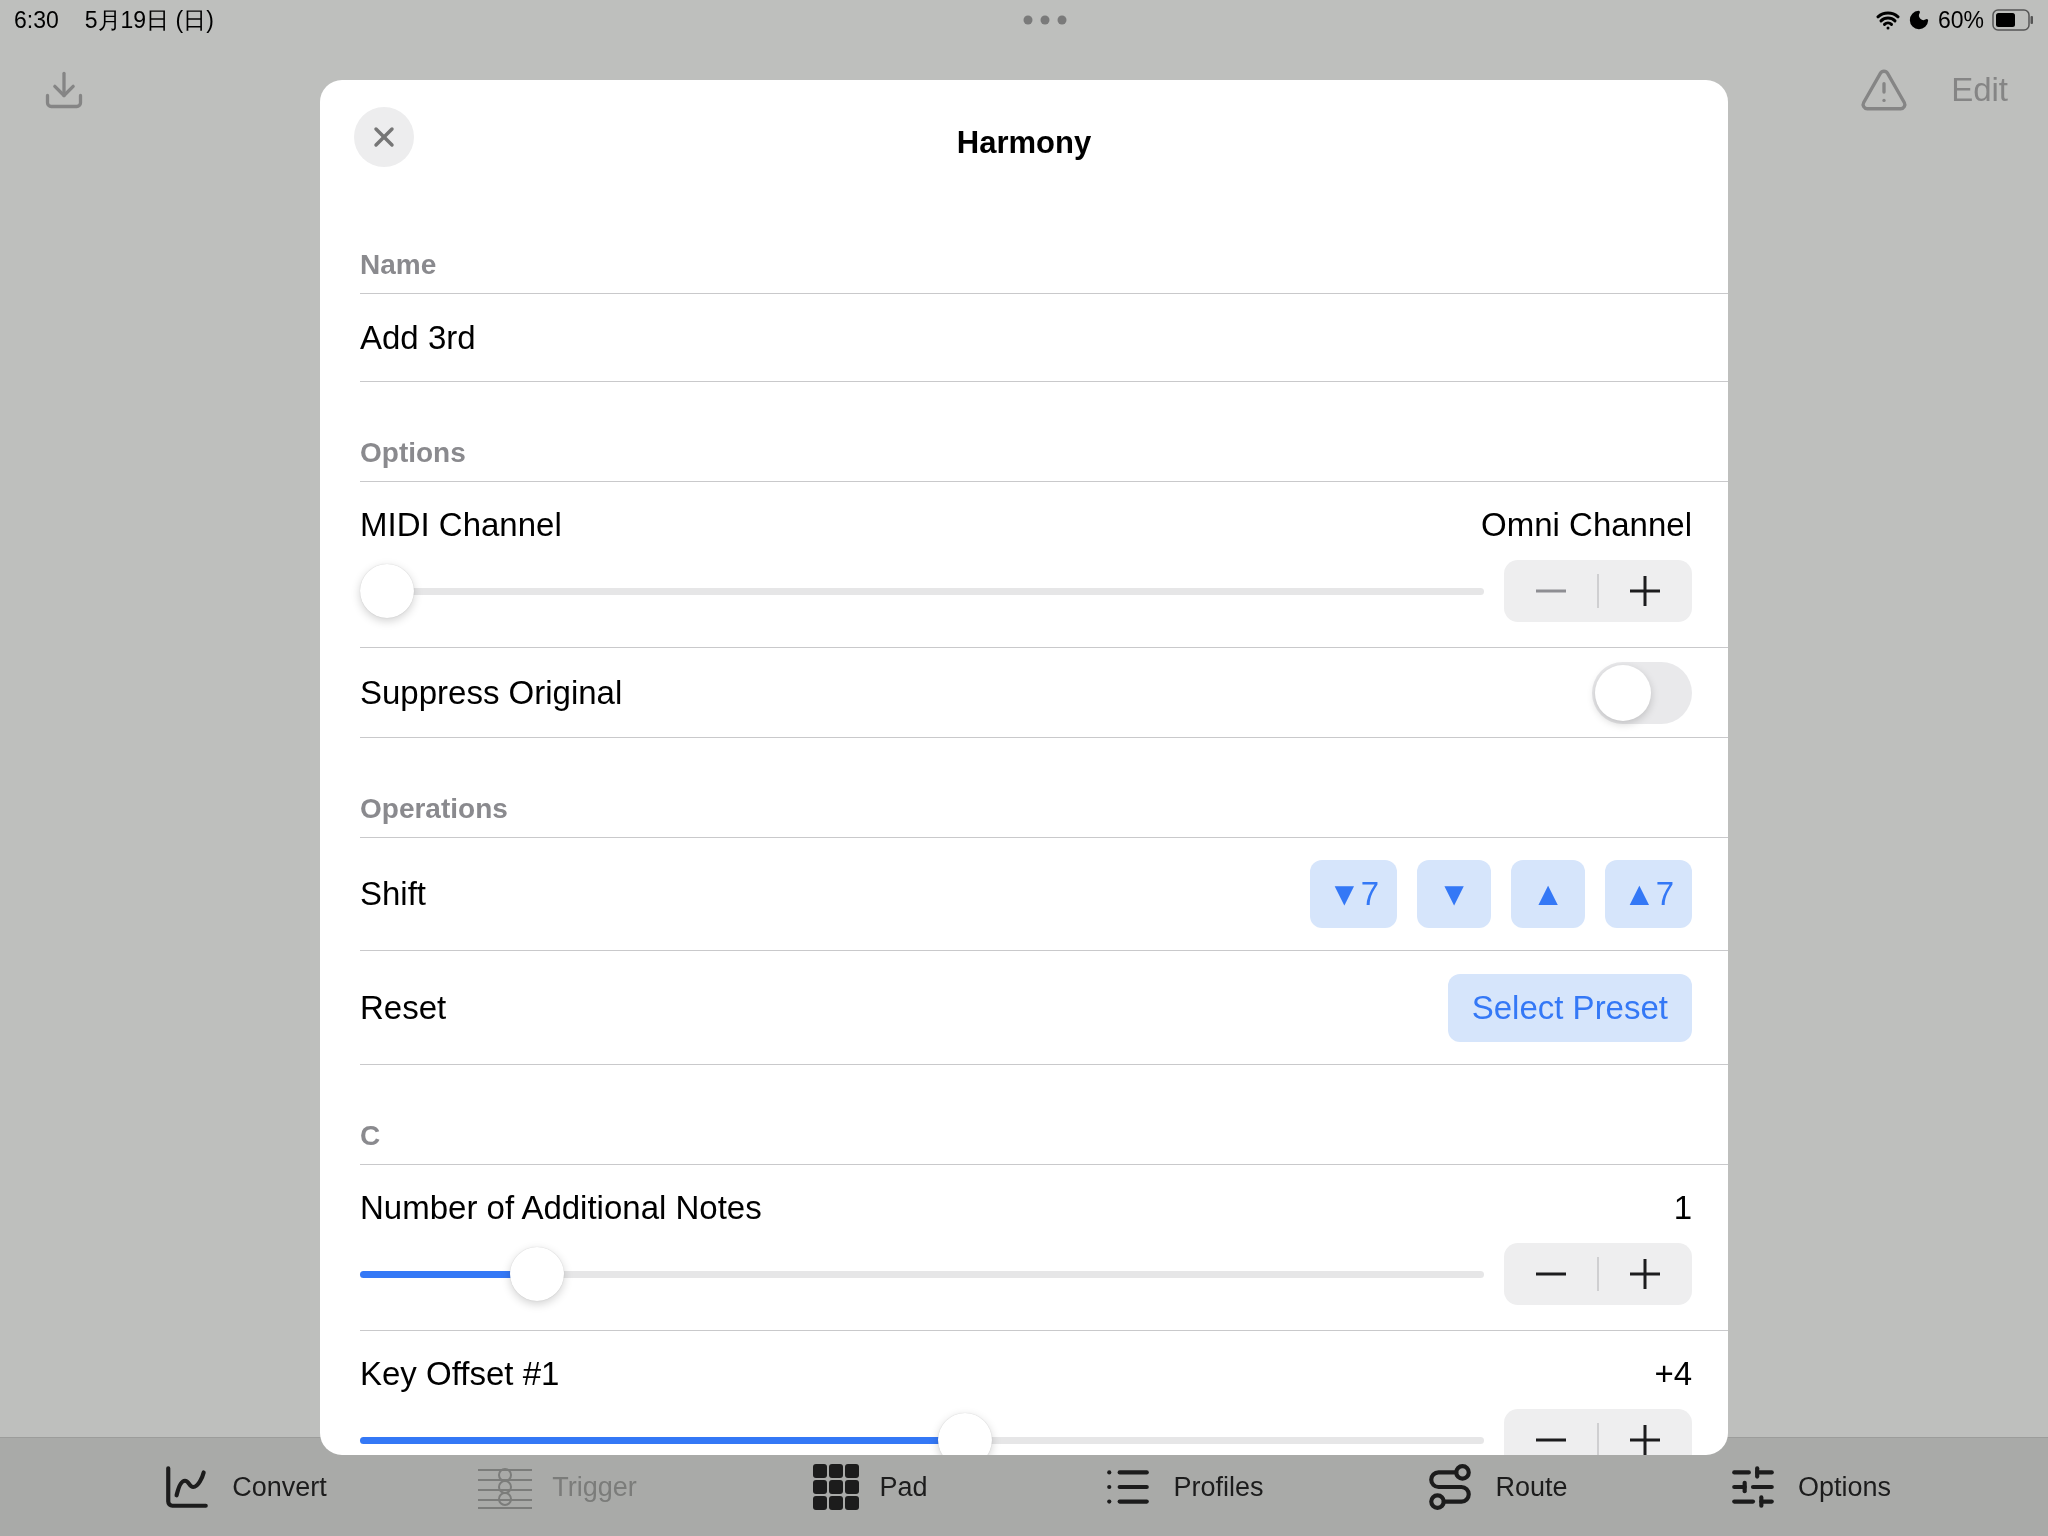  What do you see at coordinates (1682, 1208) in the screenshot?
I see `value-label: 1` at bounding box center [1682, 1208].